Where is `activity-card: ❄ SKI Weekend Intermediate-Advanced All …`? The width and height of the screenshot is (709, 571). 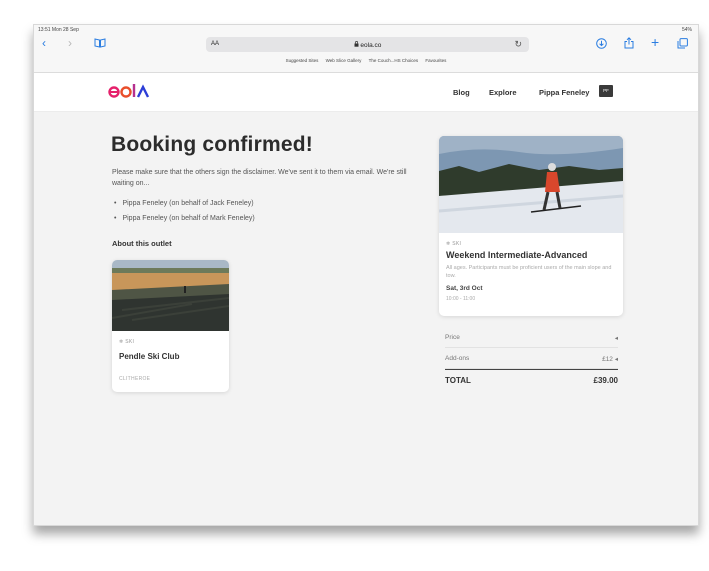 activity-card: ❄ SKI Weekend Intermediate-Advanced All … is located at coordinates (531, 226).